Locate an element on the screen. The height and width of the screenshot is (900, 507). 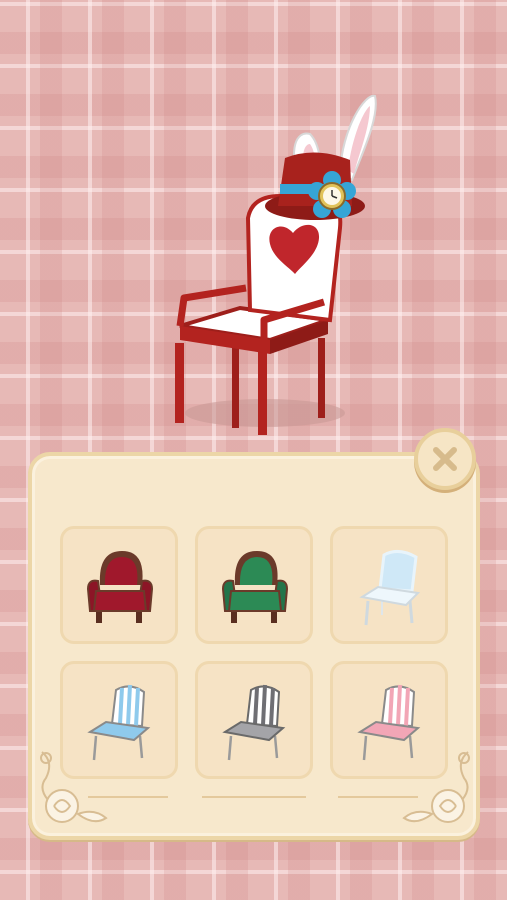
gray-striped-chair-icon is located at coordinates (254, 722).